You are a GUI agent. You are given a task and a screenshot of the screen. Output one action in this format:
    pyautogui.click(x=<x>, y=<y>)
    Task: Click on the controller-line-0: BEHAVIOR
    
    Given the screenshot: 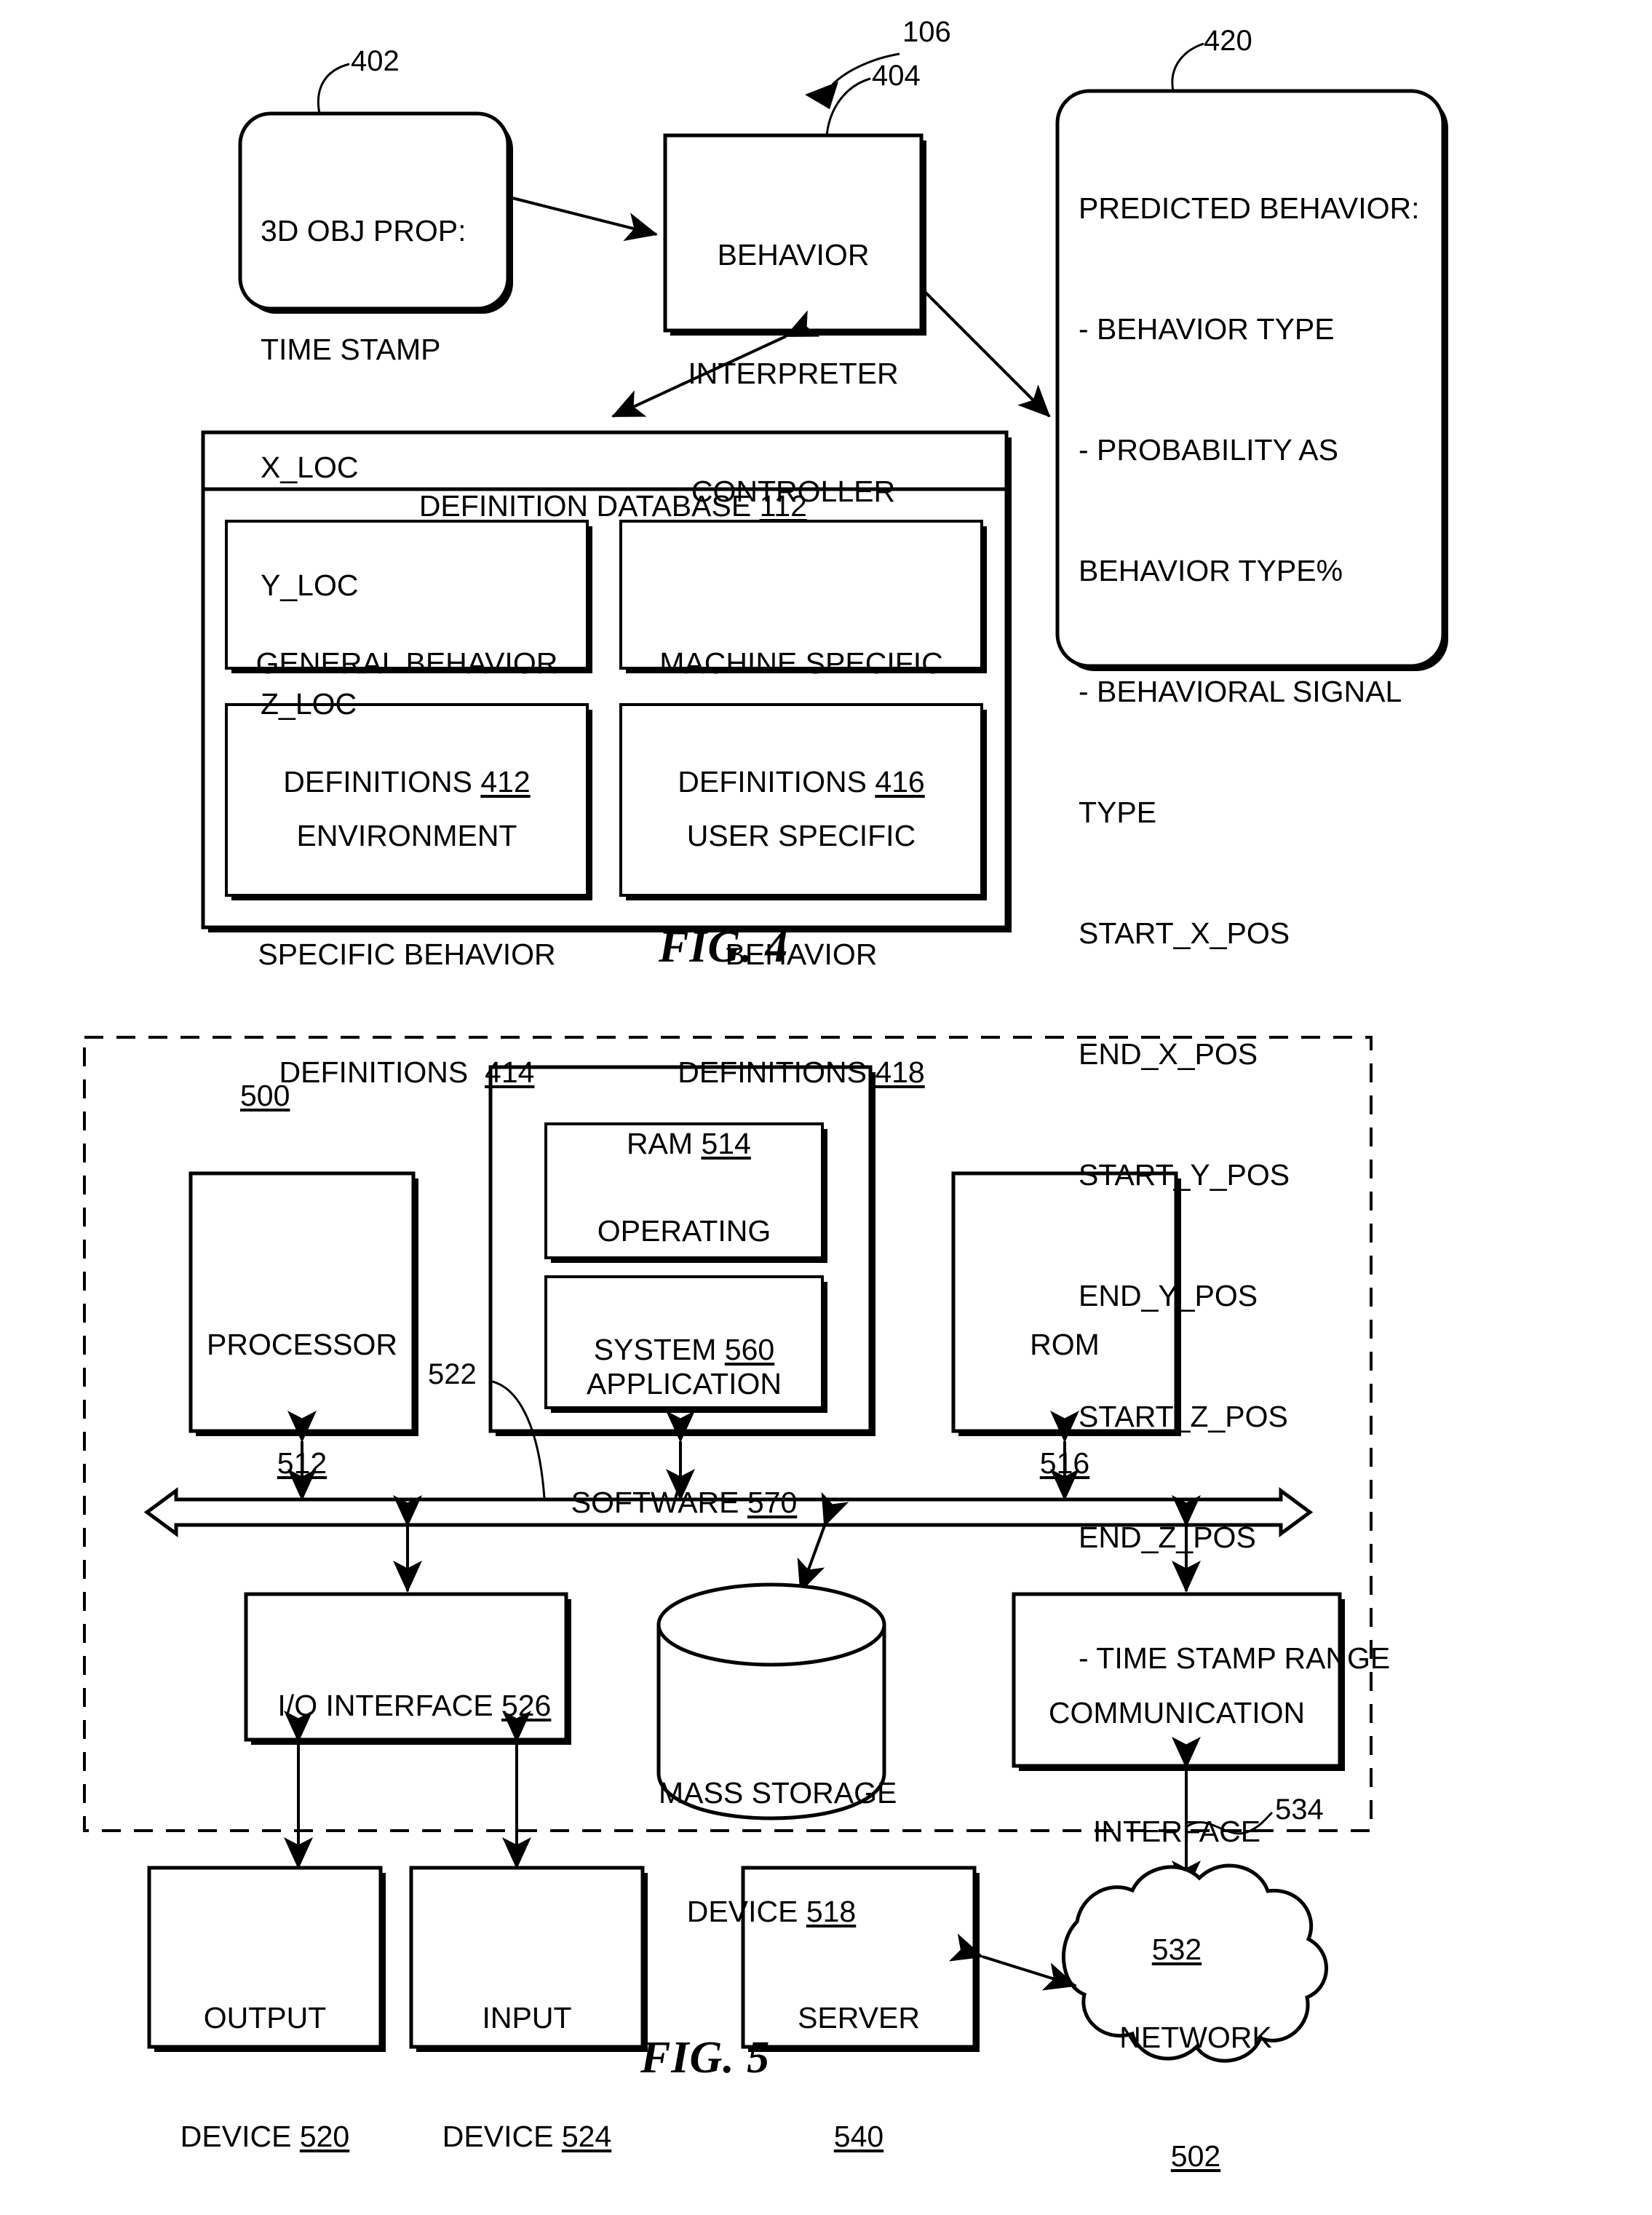 What is the action you would take?
    pyautogui.click(x=793, y=255)
    